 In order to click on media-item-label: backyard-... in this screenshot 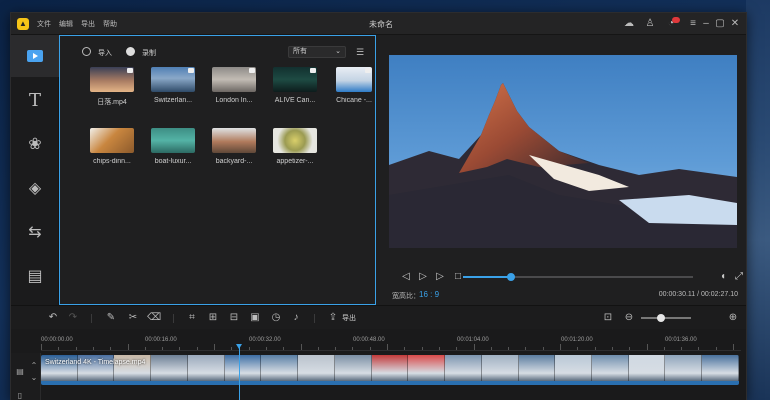, I will do `click(234, 161)`.